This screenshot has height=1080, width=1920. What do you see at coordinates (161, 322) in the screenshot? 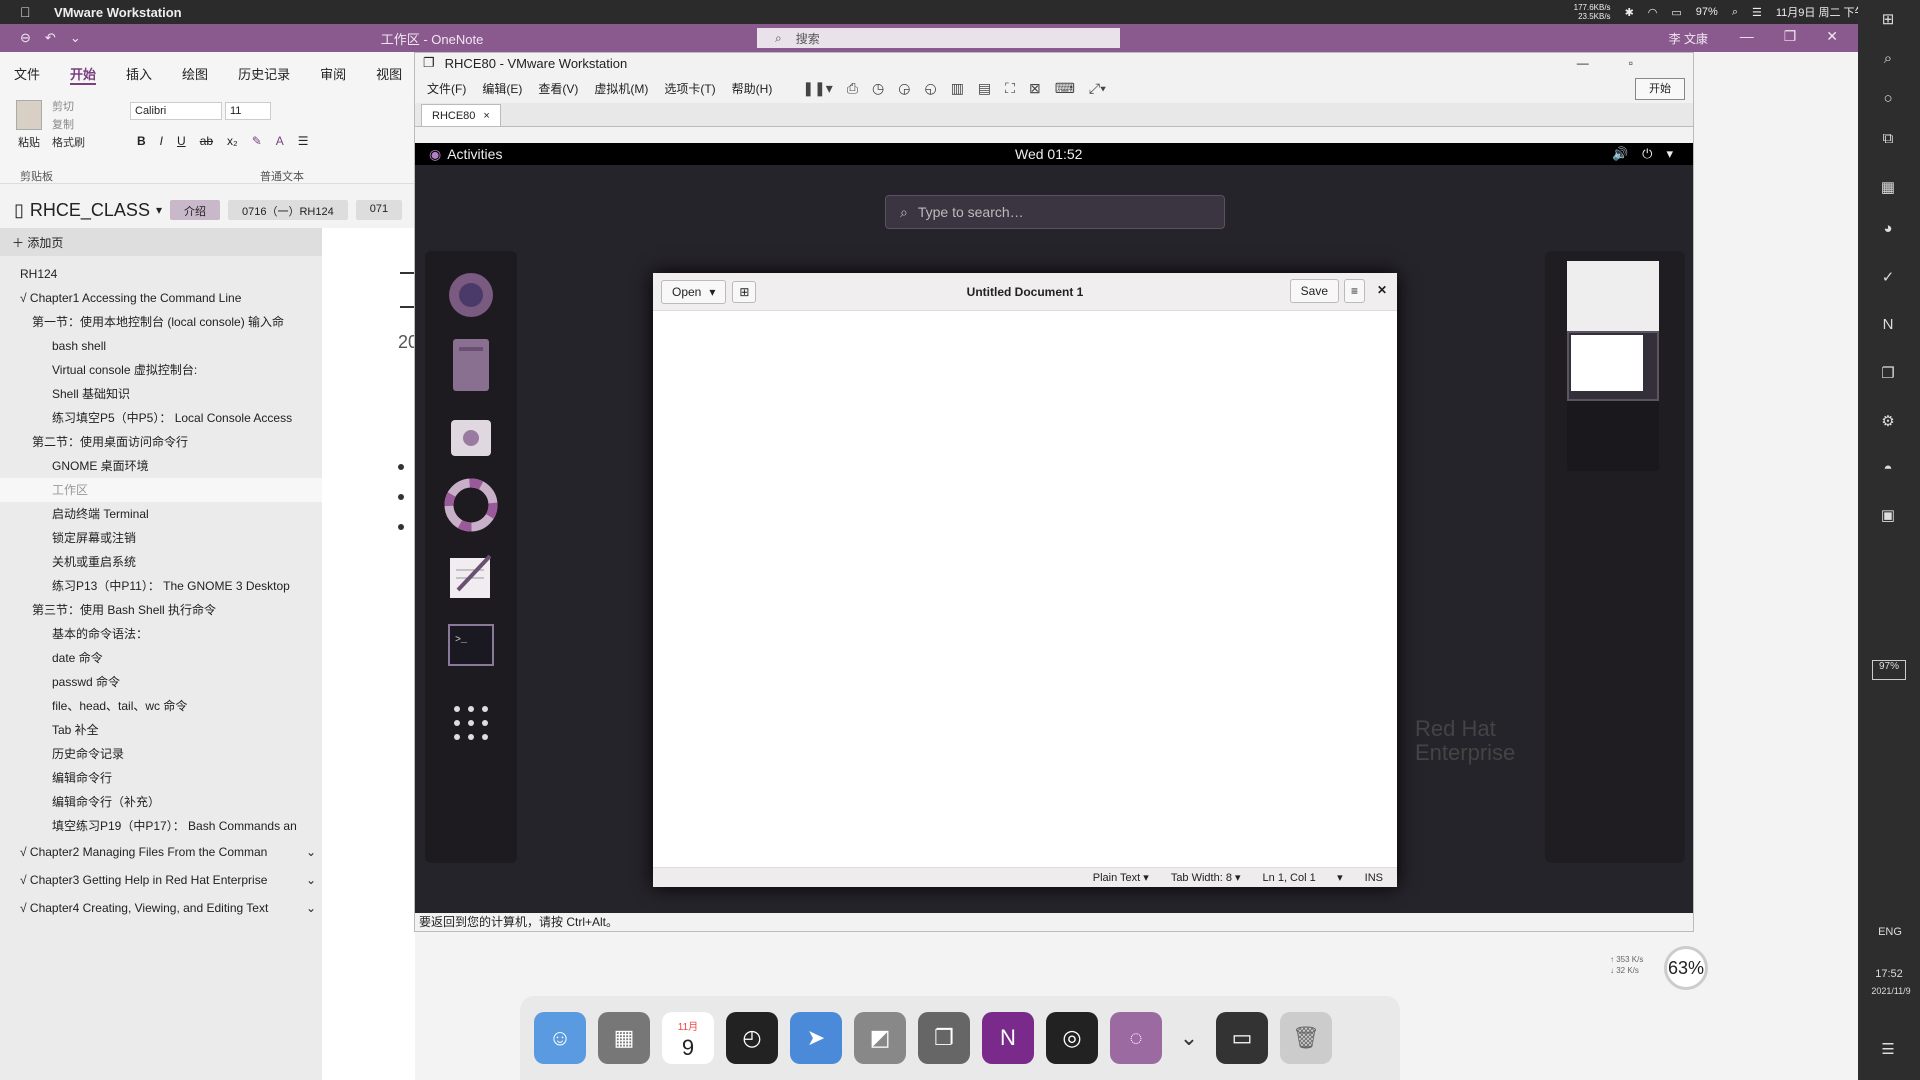
I see `page-item: 第一节：使用本地控制台 (local console) 输入命` at bounding box center [161, 322].